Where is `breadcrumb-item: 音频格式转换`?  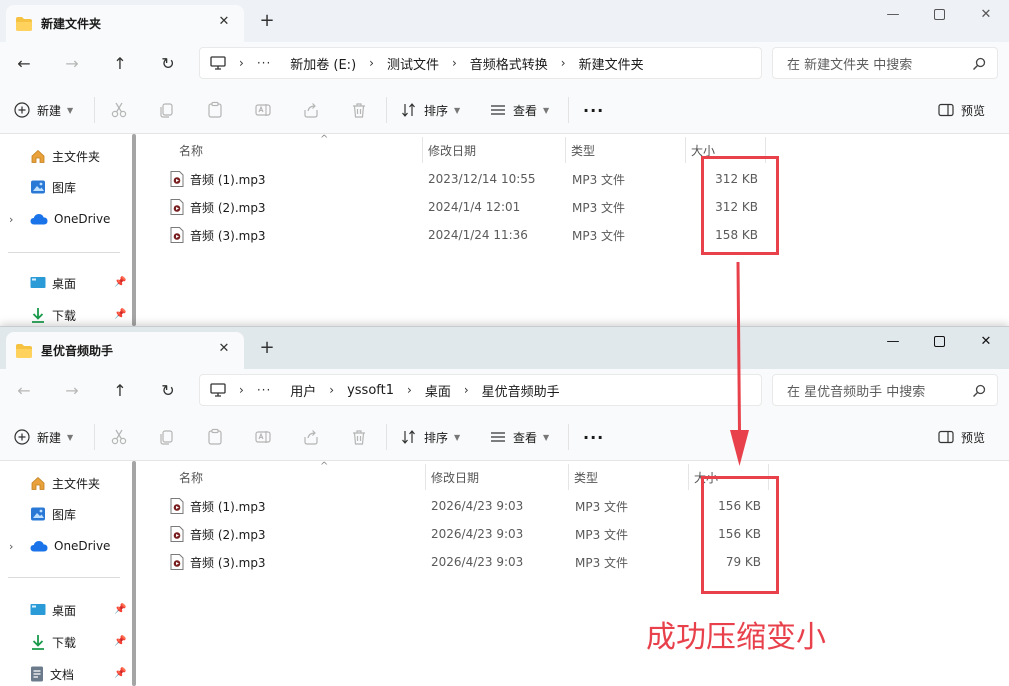
breadcrumb-item: 音频格式转换 is located at coordinates (509, 63).